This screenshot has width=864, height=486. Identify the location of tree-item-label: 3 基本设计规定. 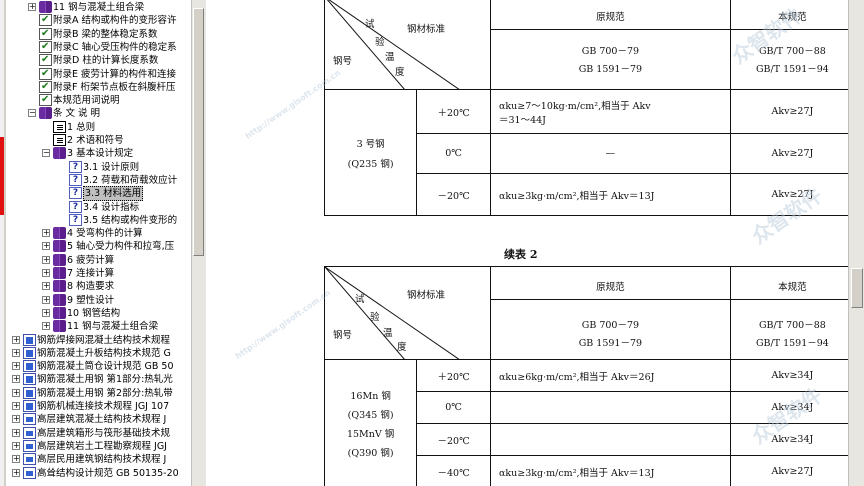
(100, 154).